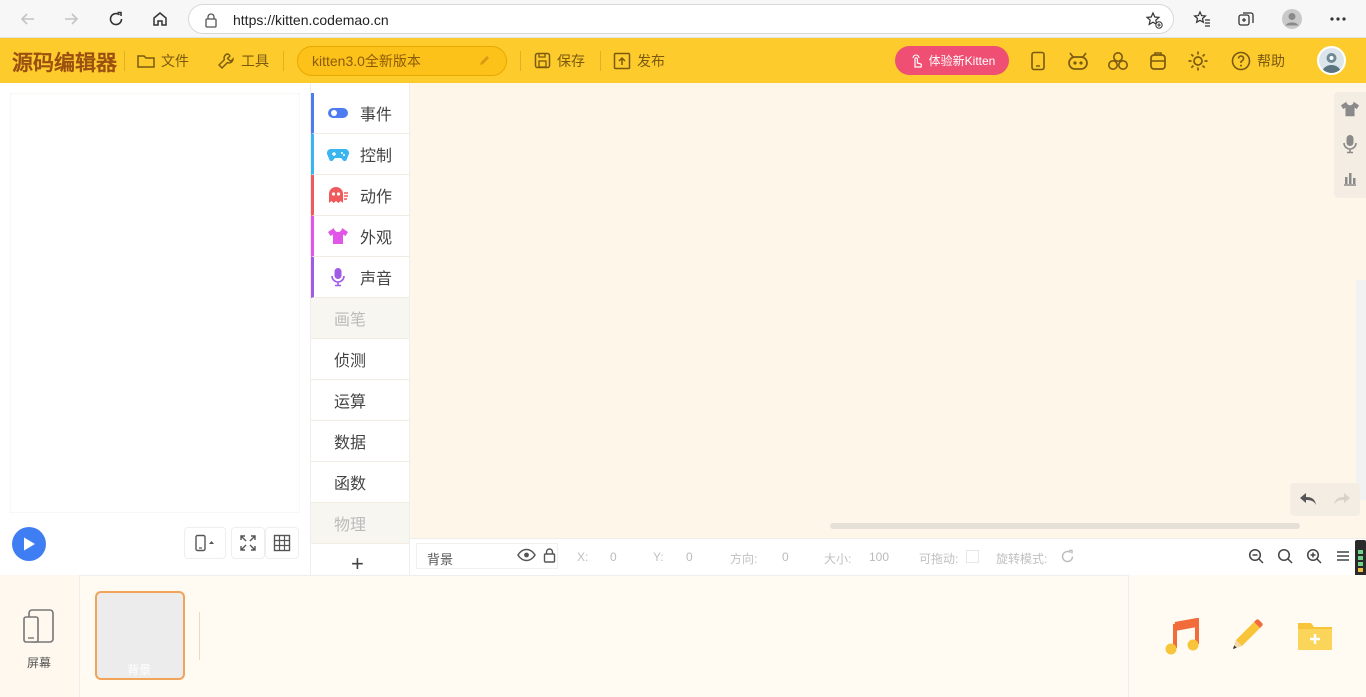  What do you see at coordinates (526, 555) in the screenshot?
I see `eye-icon` at bounding box center [526, 555].